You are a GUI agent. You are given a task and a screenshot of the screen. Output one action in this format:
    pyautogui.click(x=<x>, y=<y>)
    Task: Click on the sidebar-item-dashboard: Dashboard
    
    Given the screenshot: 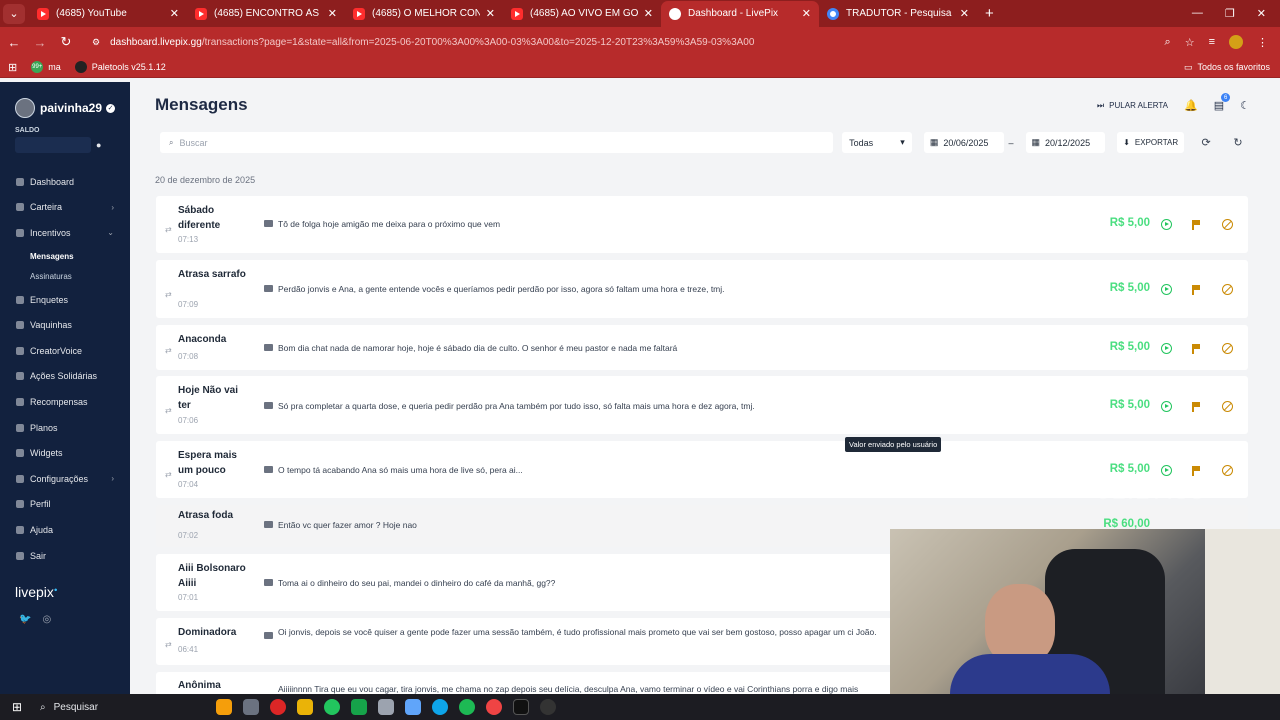 What is the action you would take?
    pyautogui.click(x=65, y=182)
    